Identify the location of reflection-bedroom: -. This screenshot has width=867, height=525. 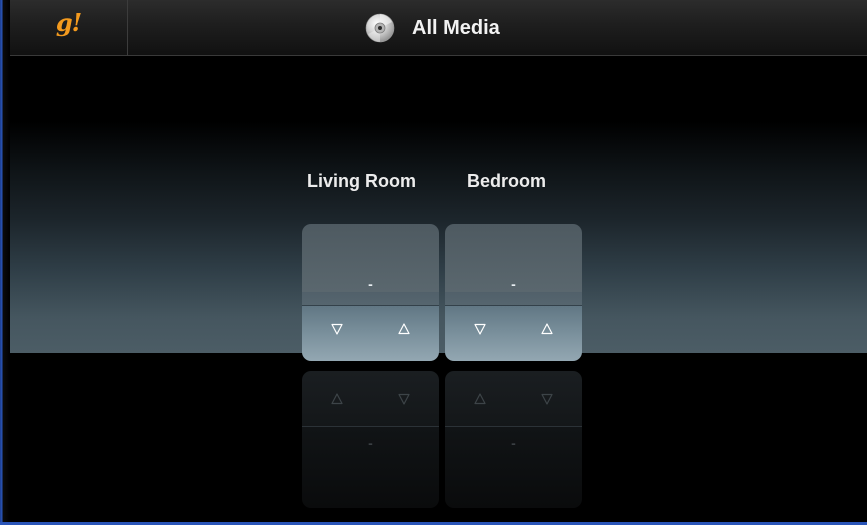
(513, 439).